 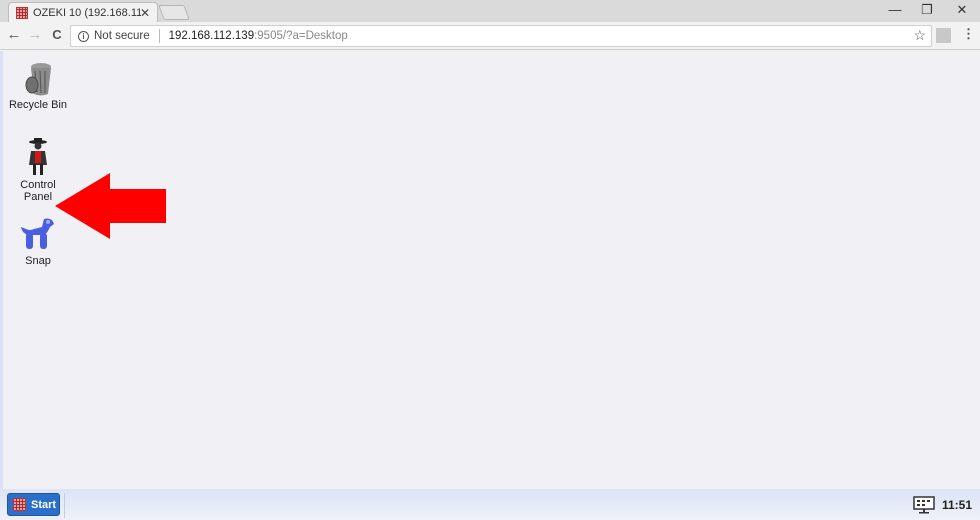 What do you see at coordinates (19, 504) in the screenshot?
I see `ozeki-logo-icon` at bounding box center [19, 504].